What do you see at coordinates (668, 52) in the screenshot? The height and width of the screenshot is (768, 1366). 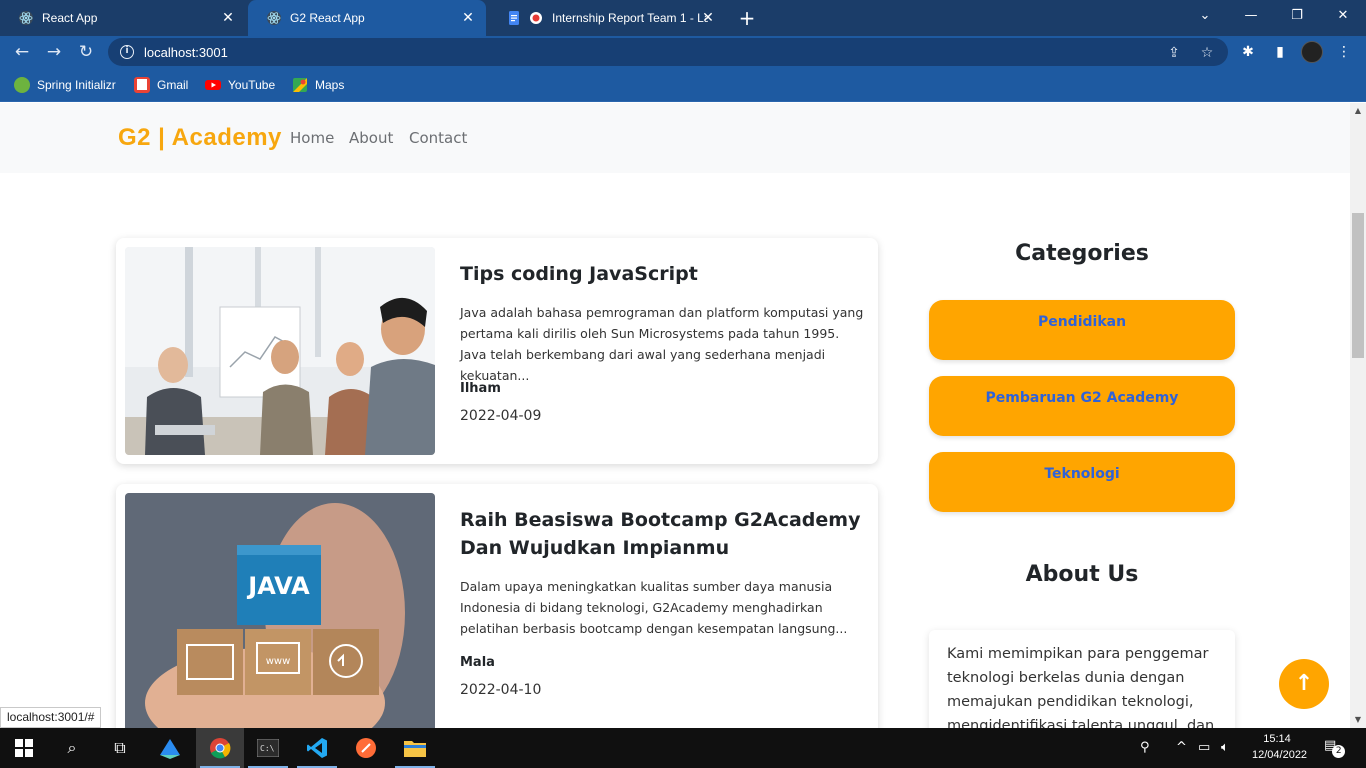 I see `address-bar: i localhost:3001 ⇪ ☆` at bounding box center [668, 52].